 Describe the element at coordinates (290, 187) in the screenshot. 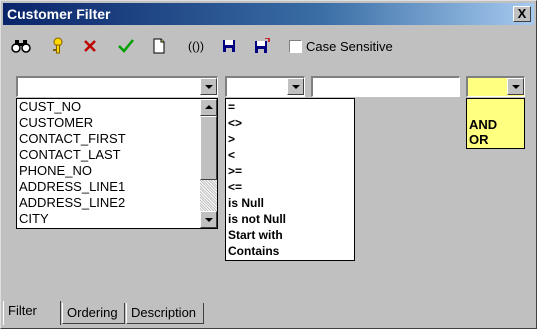

I see `operator-list-item: <=` at that location.